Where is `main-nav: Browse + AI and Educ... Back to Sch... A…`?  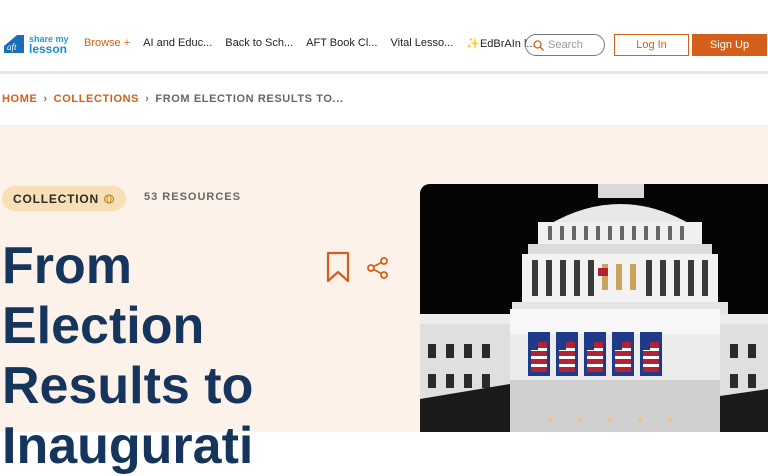 main-nav: Browse + AI and Educ... Back to Sch... A… is located at coordinates (316, 43).